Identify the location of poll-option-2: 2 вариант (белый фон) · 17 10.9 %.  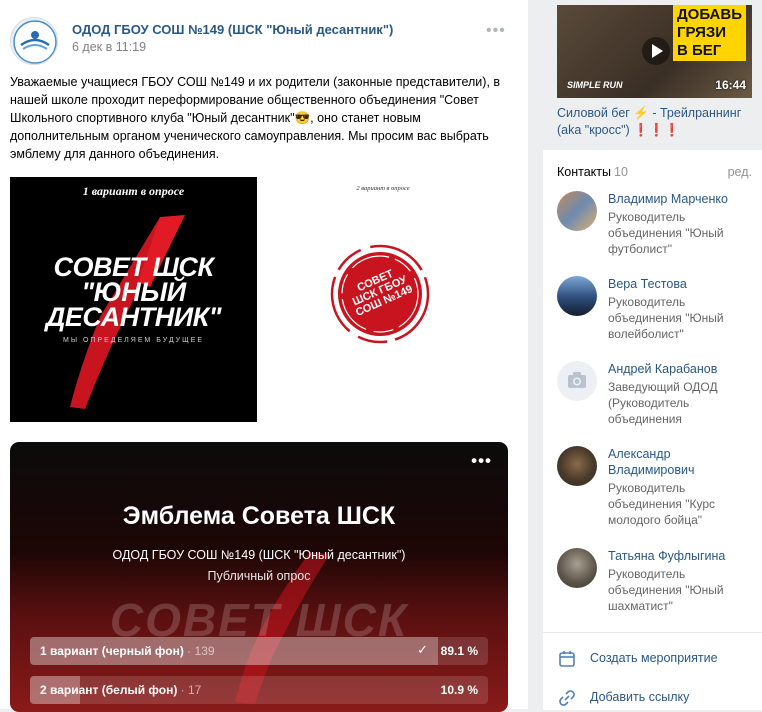
(259, 690).